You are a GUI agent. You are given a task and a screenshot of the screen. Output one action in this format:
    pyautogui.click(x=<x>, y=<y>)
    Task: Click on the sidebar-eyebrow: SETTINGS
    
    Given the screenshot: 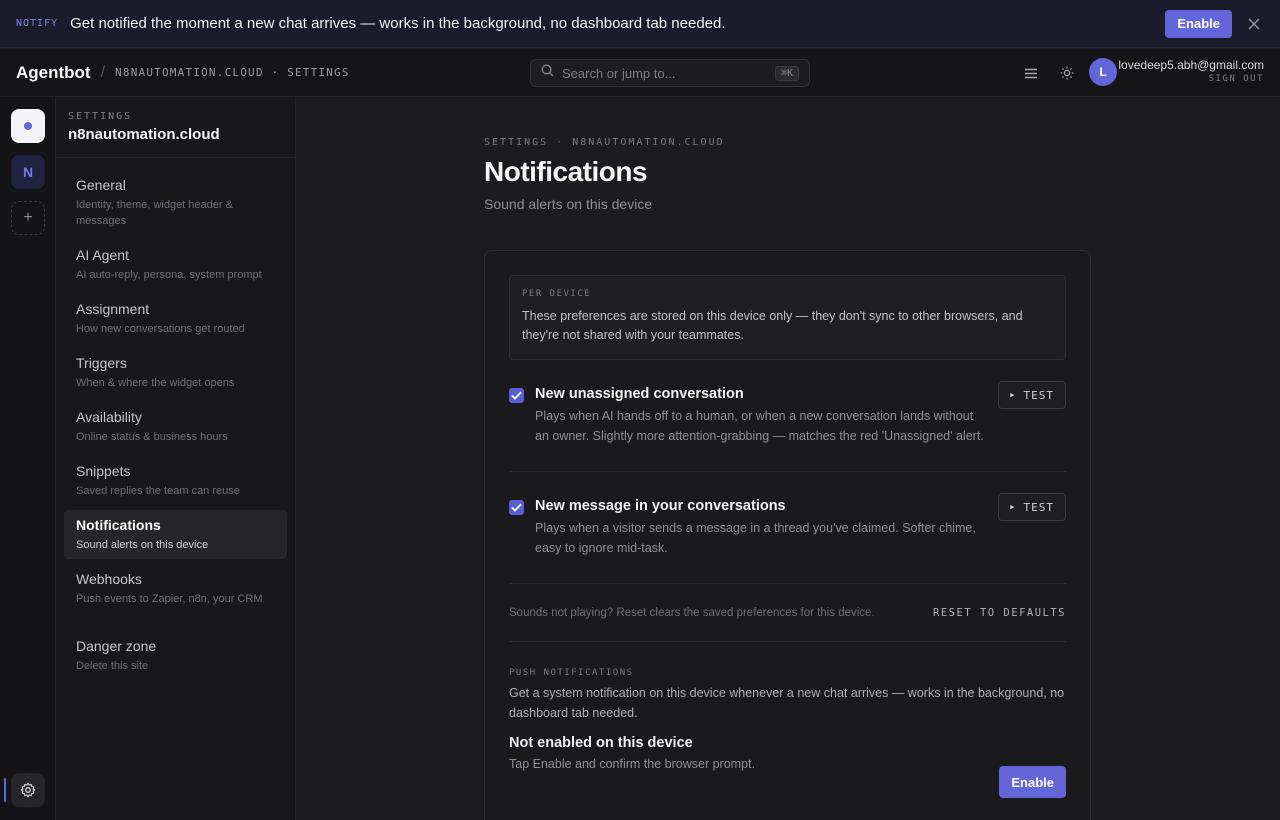 What is the action you would take?
    pyautogui.click(x=100, y=116)
    